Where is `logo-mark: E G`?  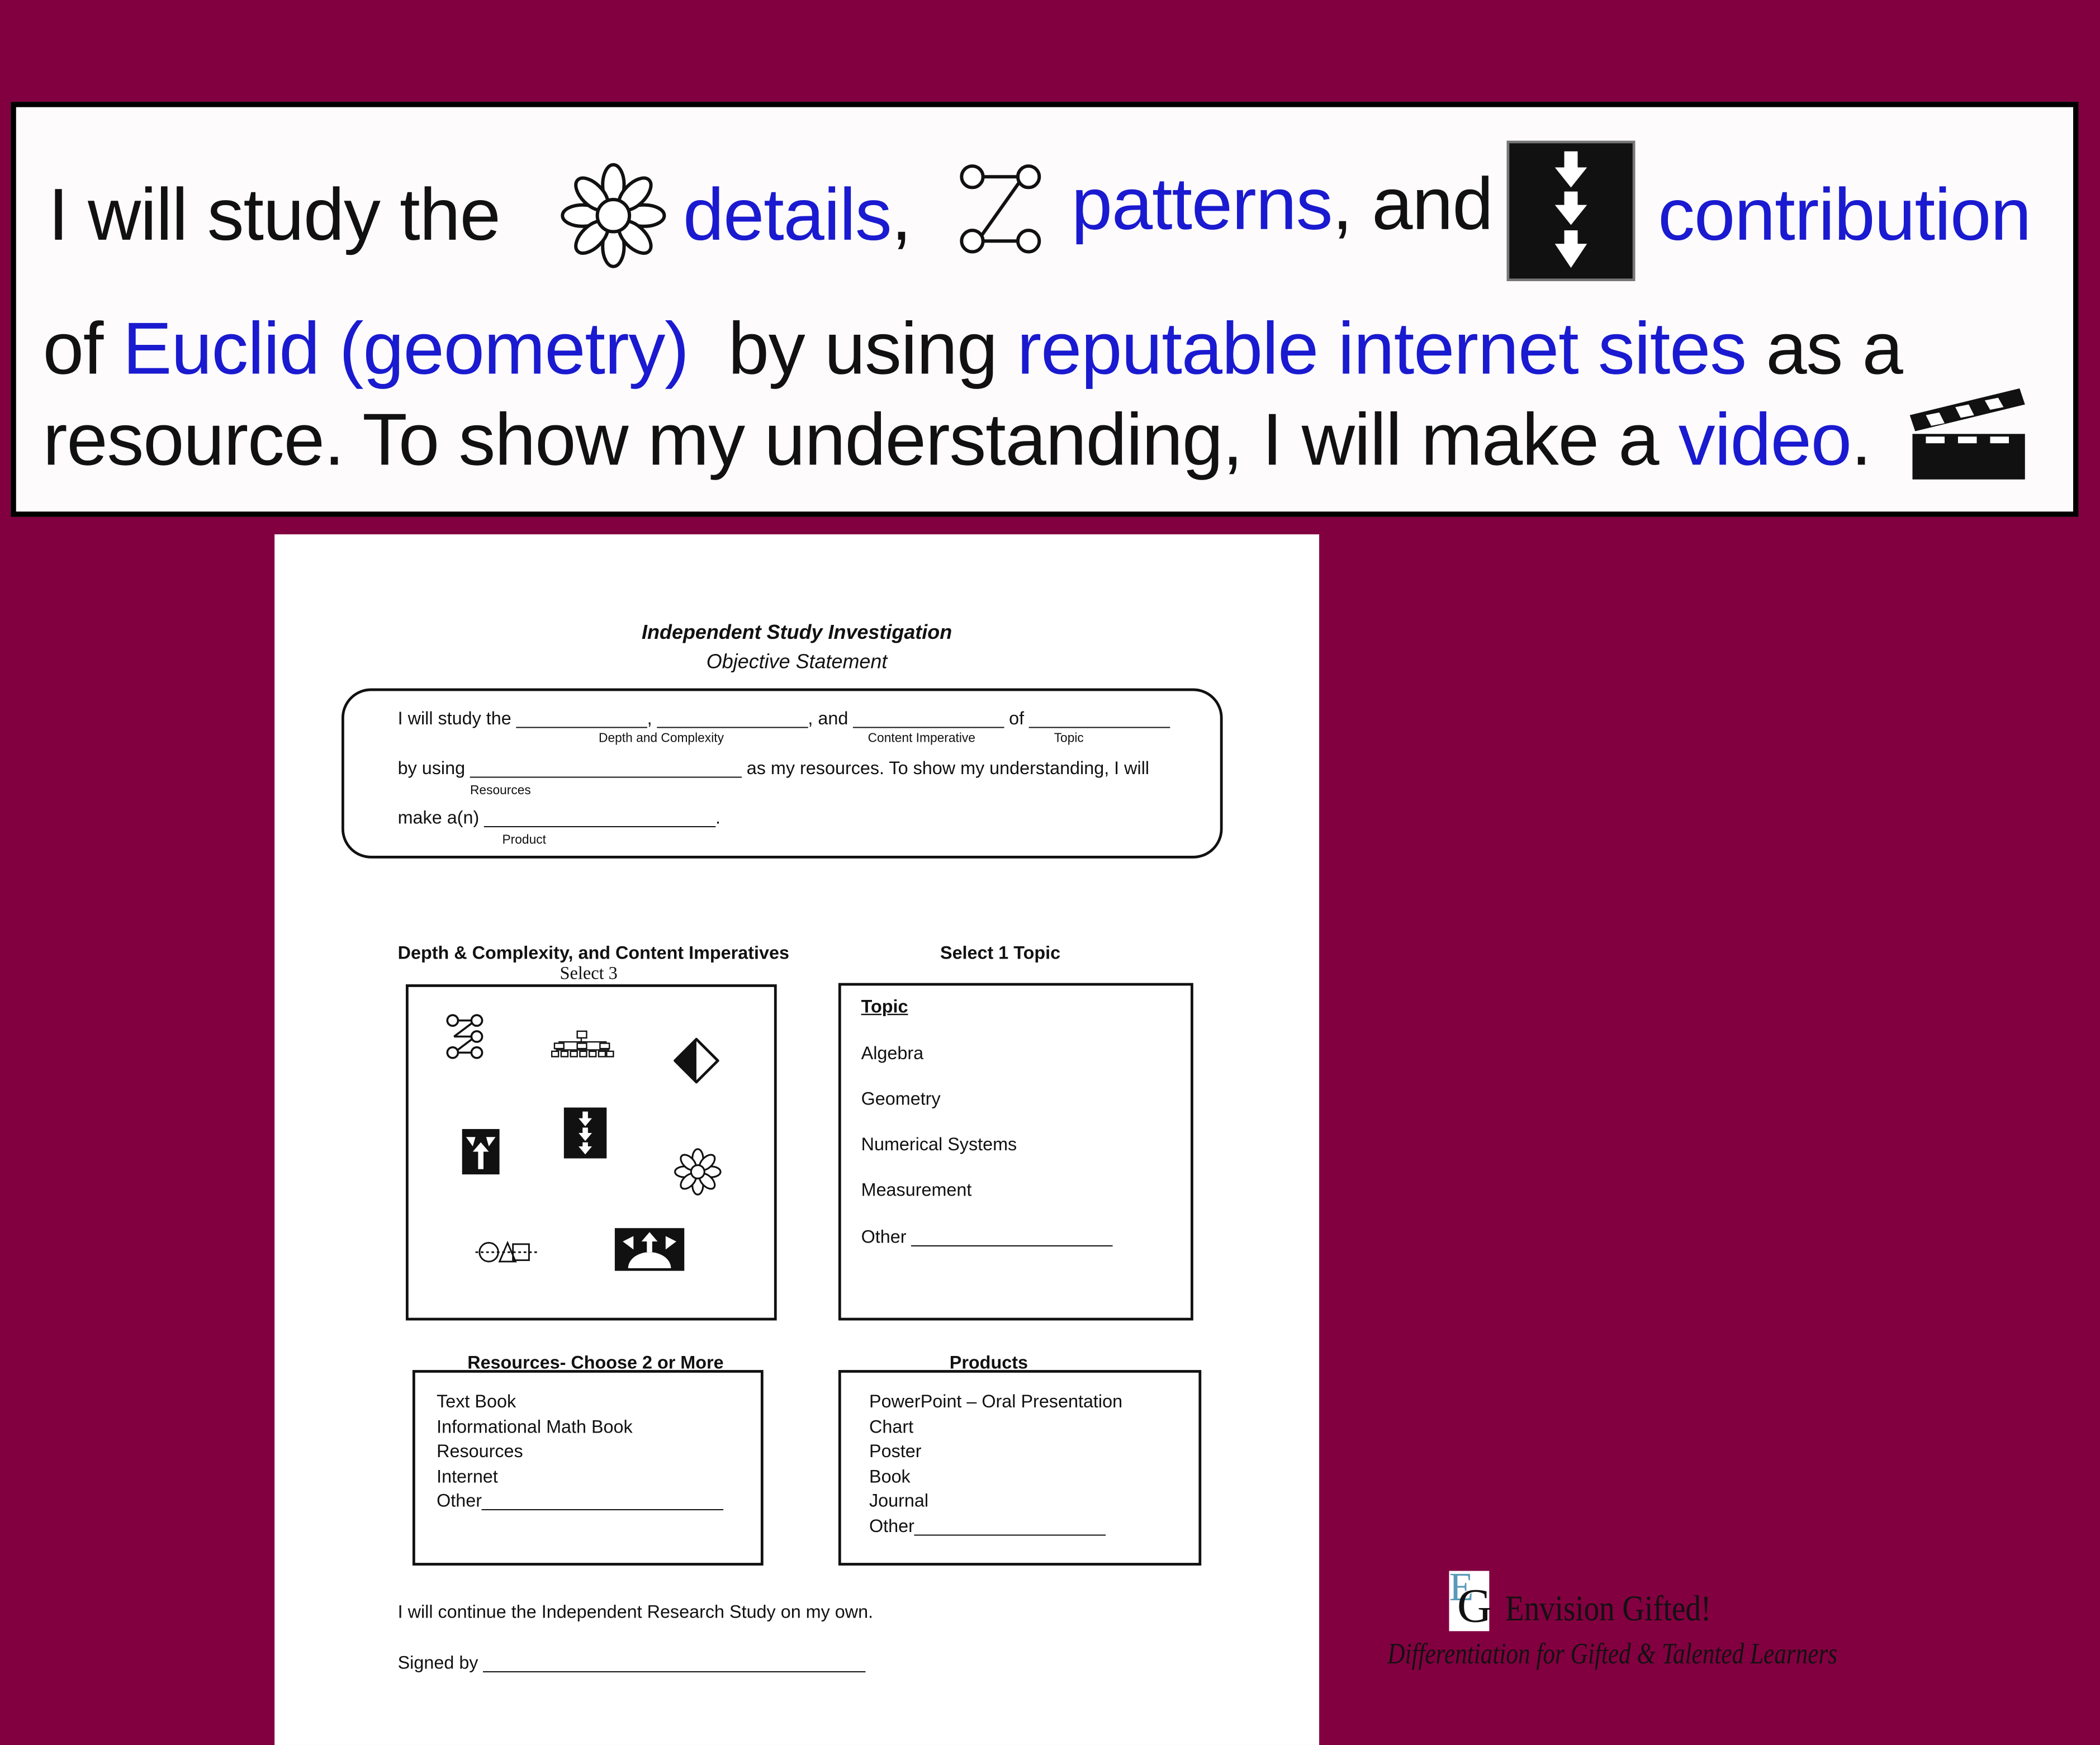 logo-mark: E G is located at coordinates (1470, 1599).